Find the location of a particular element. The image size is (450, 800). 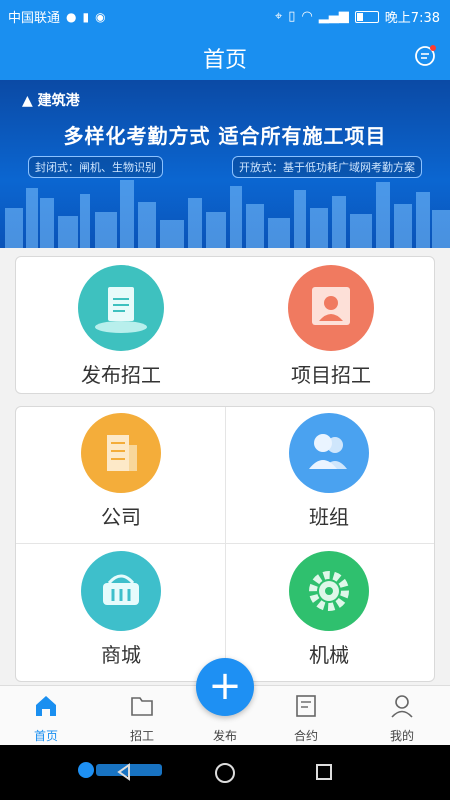

sim-icon: ▮ is located at coordinates (86, 16).